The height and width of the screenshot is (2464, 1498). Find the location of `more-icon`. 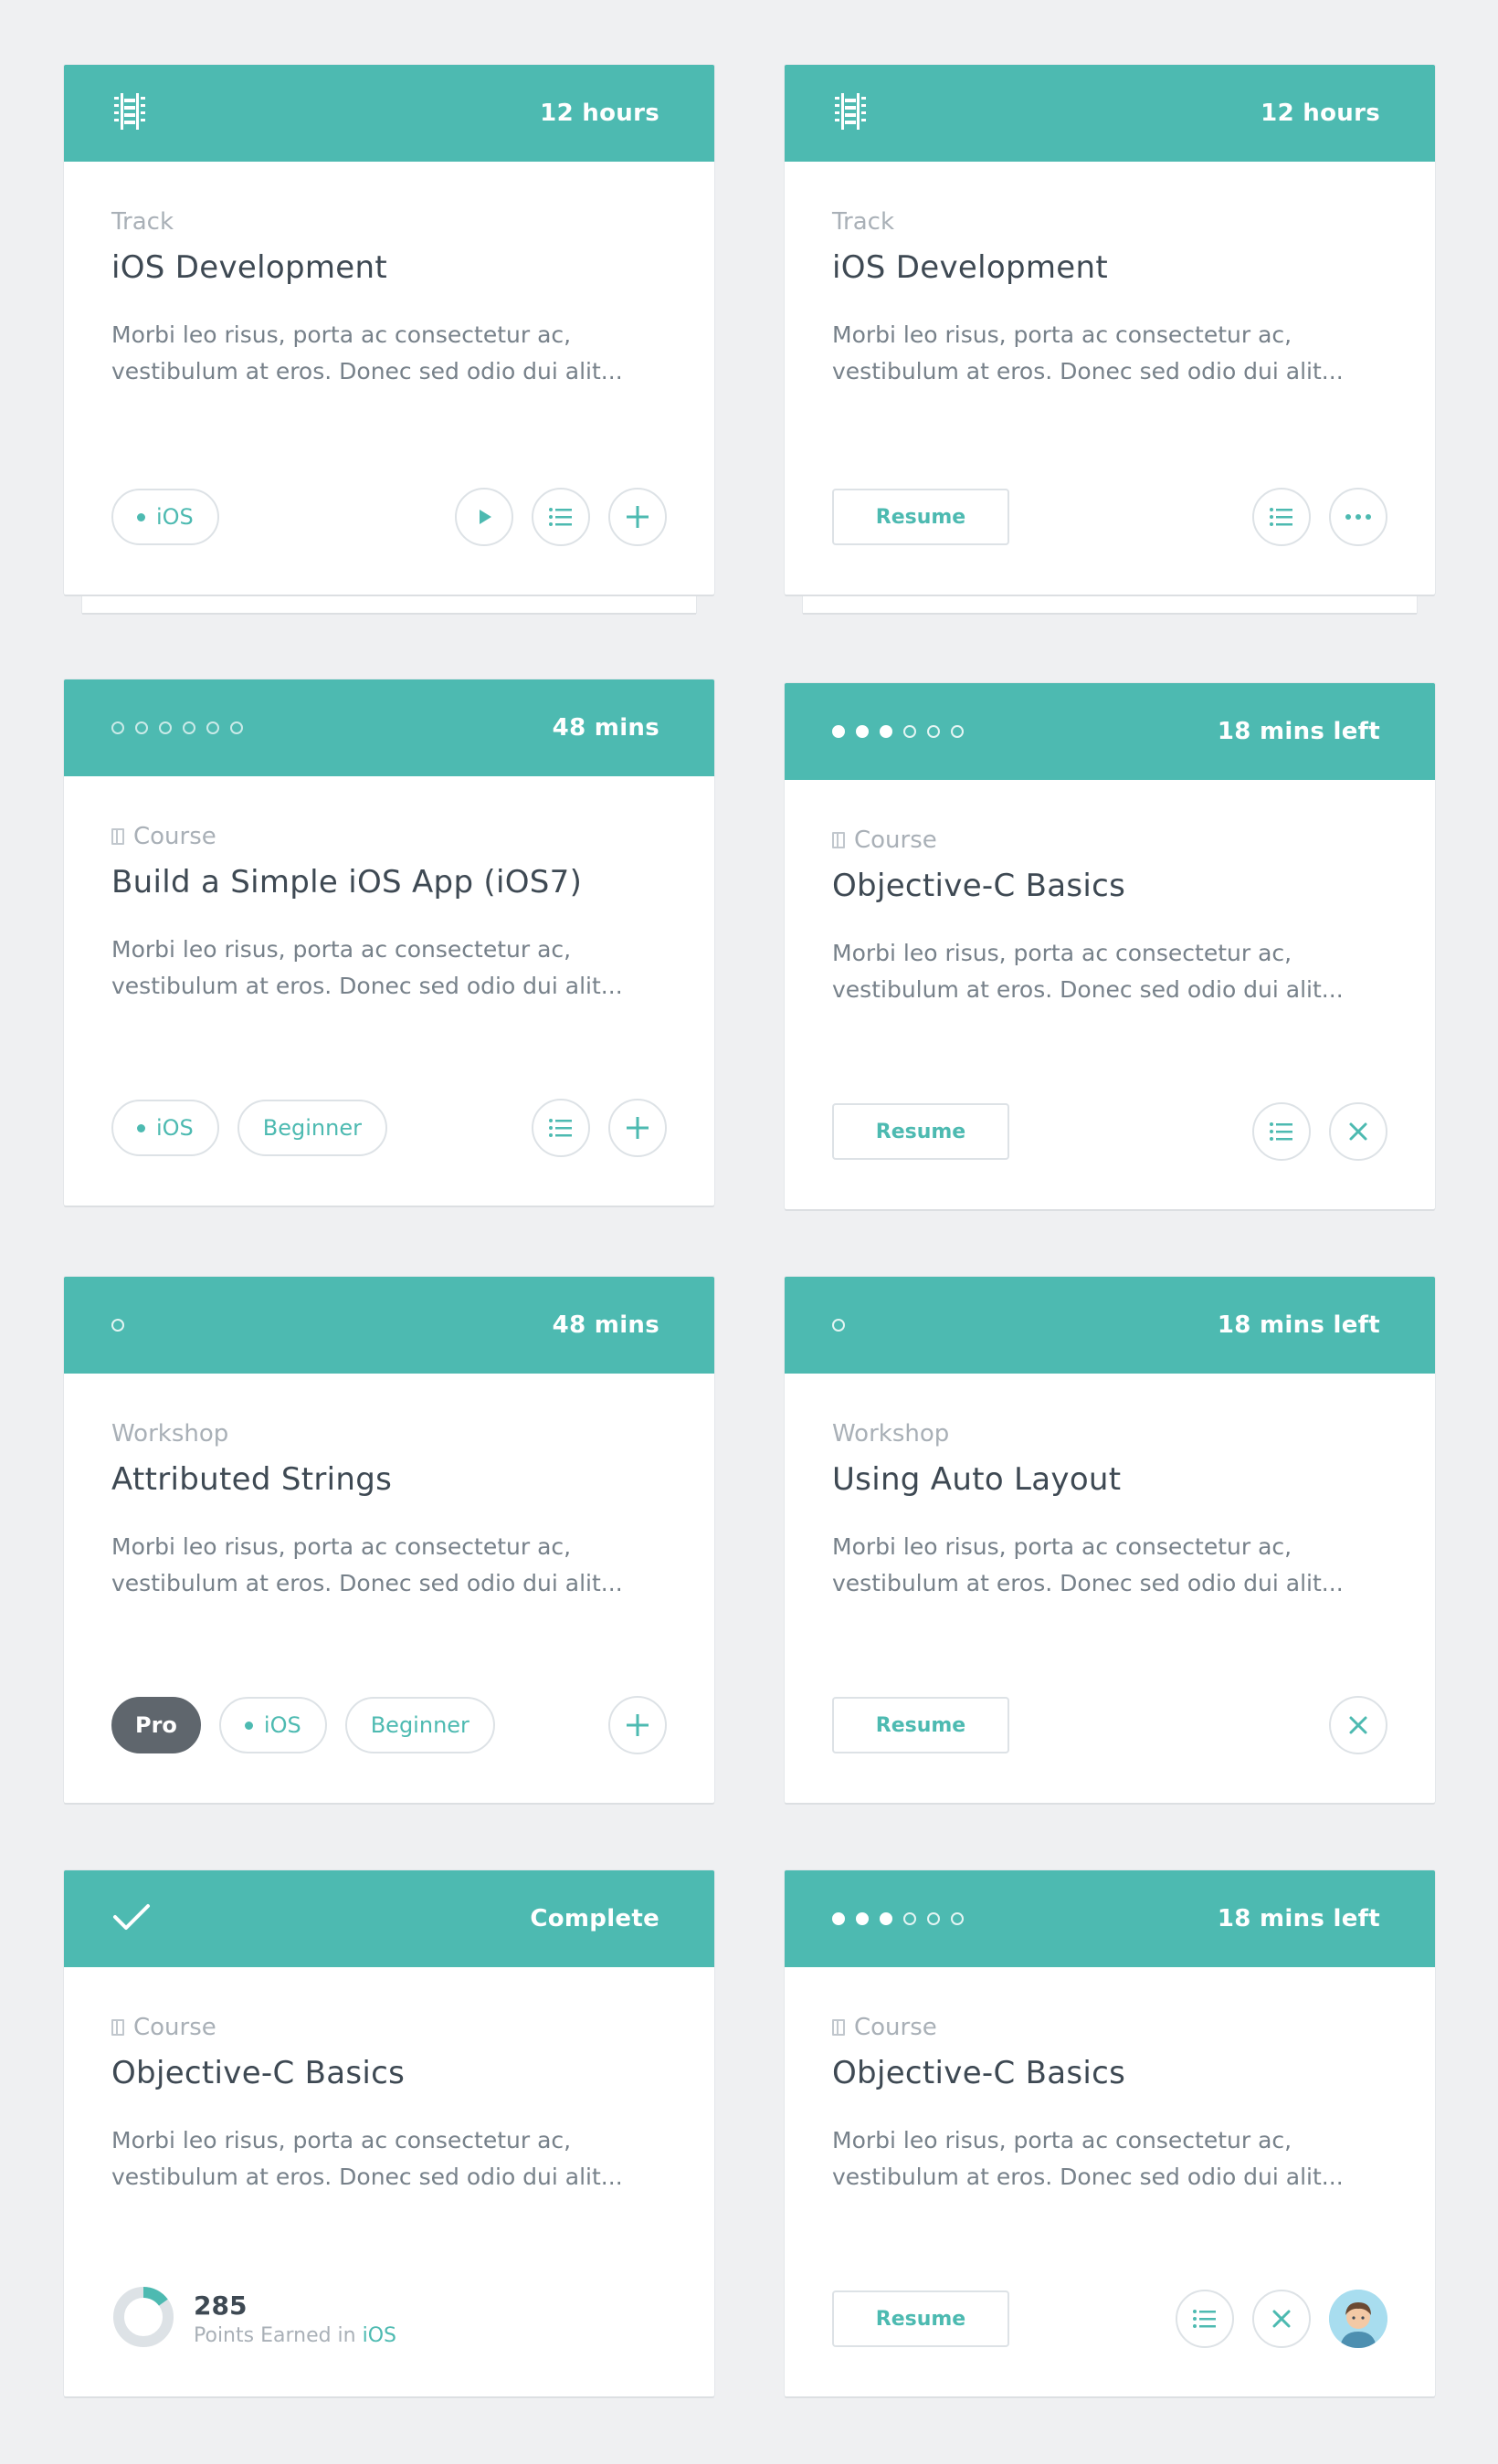

more-icon is located at coordinates (1358, 517).